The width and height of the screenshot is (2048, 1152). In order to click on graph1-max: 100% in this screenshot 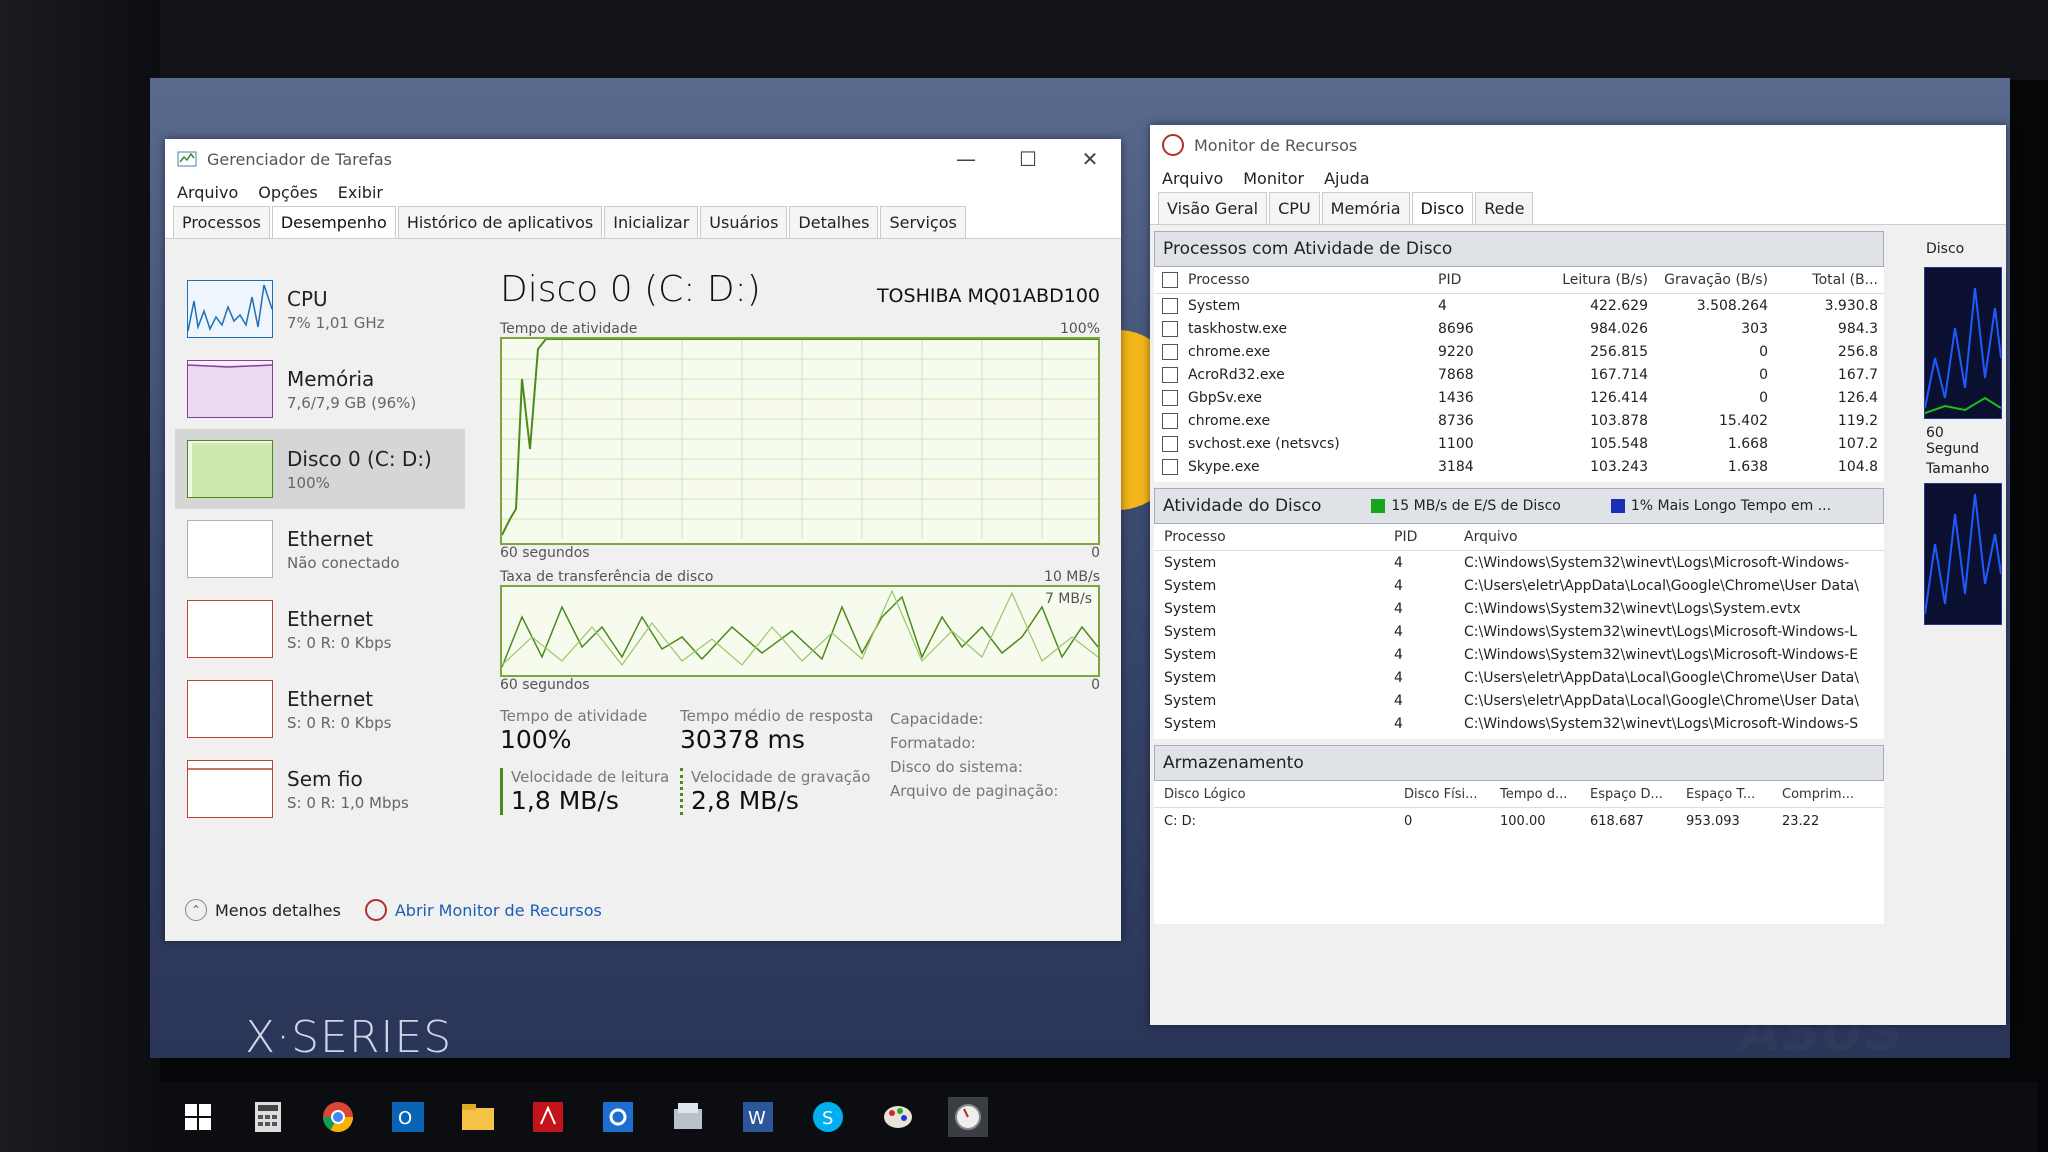, I will do `click(1079, 329)`.